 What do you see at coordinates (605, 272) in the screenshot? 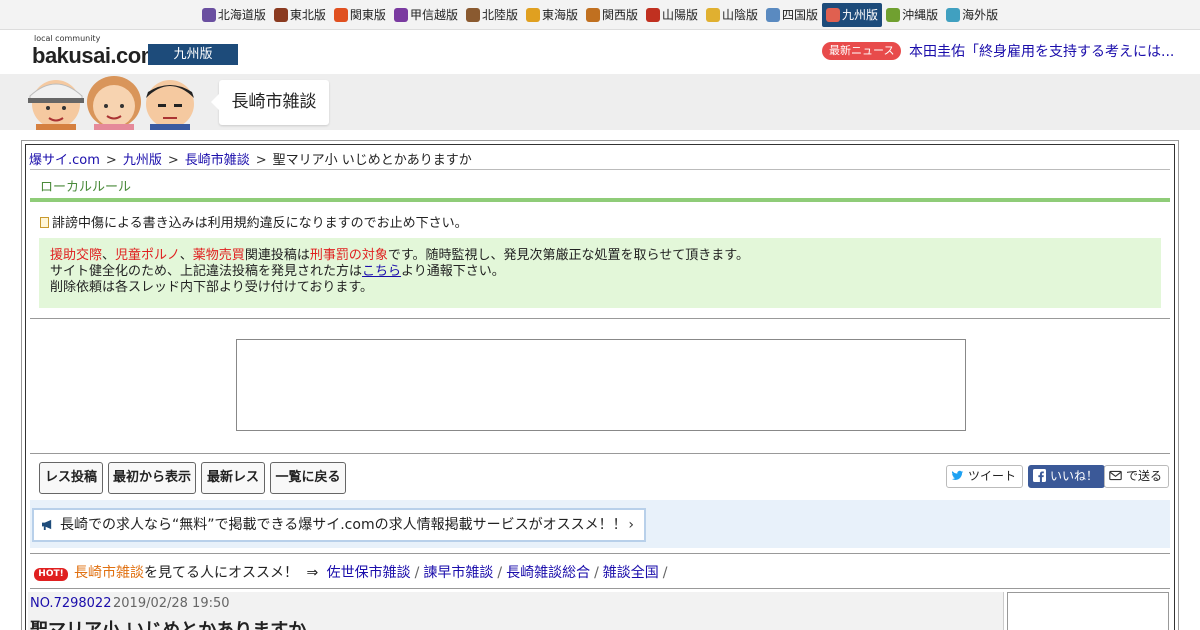
I see `warning-line-2: サイト健全化のため、上記違法投稿を発見された方はこちらより通報下さい。` at bounding box center [605, 272].